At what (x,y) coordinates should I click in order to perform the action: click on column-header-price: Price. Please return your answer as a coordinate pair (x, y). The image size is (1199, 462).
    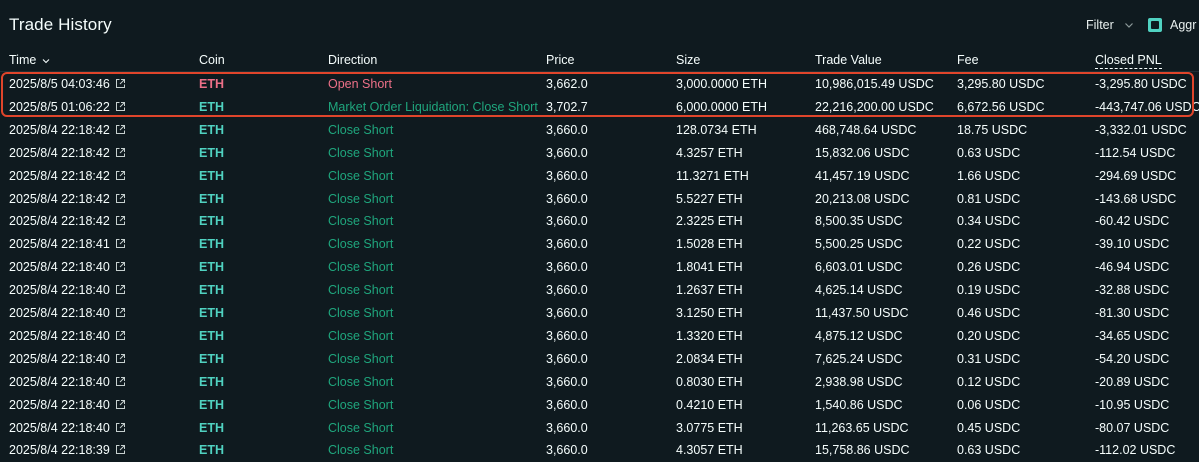
    Looking at the image, I should click on (560, 60).